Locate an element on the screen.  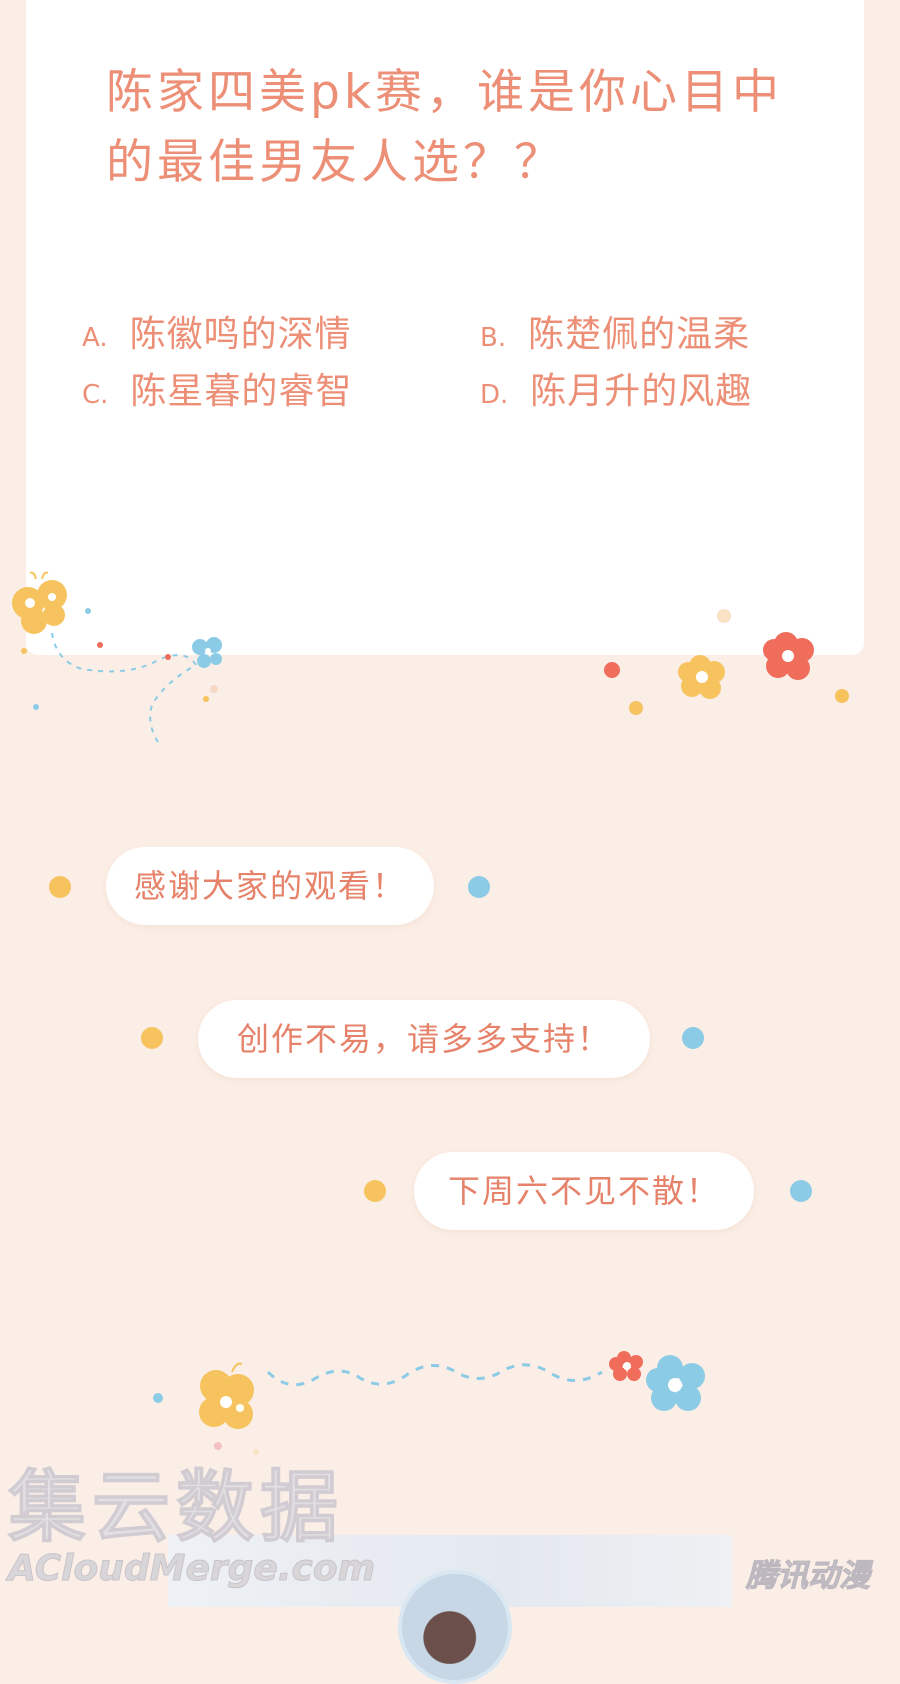
option-a-text: 陈徽鸣的深情 is located at coordinates (240, 334).